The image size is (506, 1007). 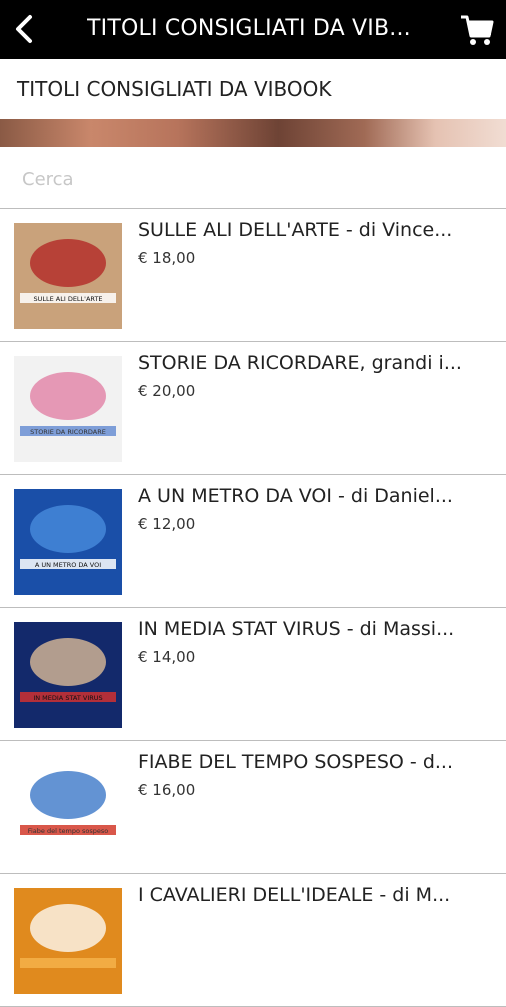 What do you see at coordinates (167, 790) in the screenshot?
I see `product-price: € 16,00` at bounding box center [167, 790].